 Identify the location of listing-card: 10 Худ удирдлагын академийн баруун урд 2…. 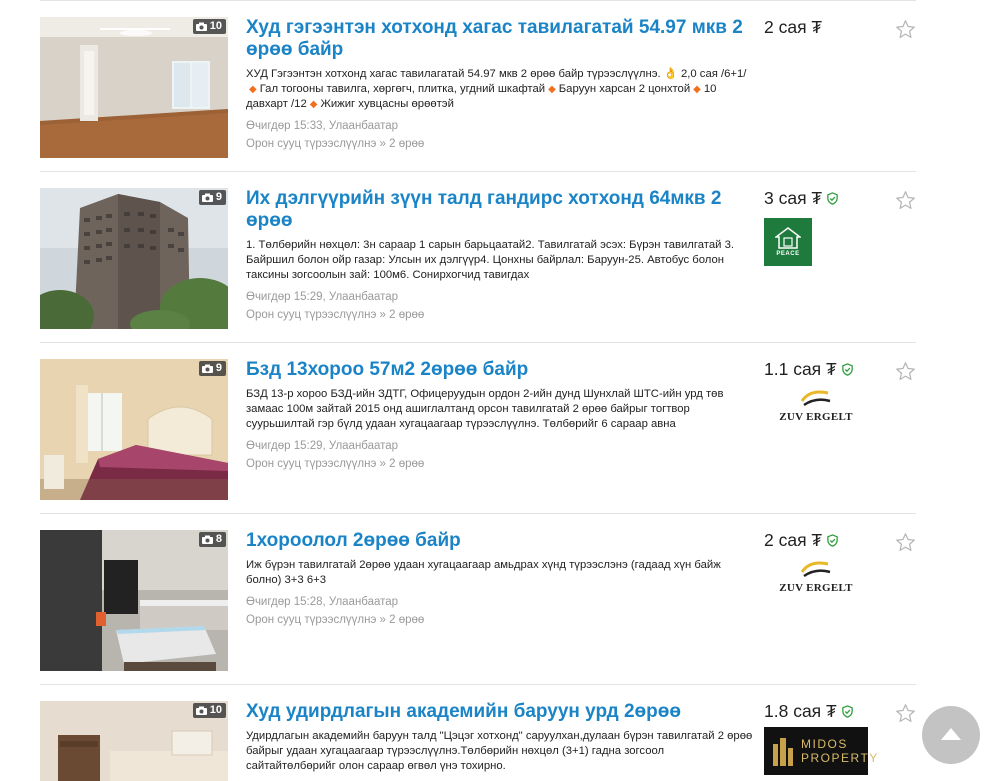
(478, 732).